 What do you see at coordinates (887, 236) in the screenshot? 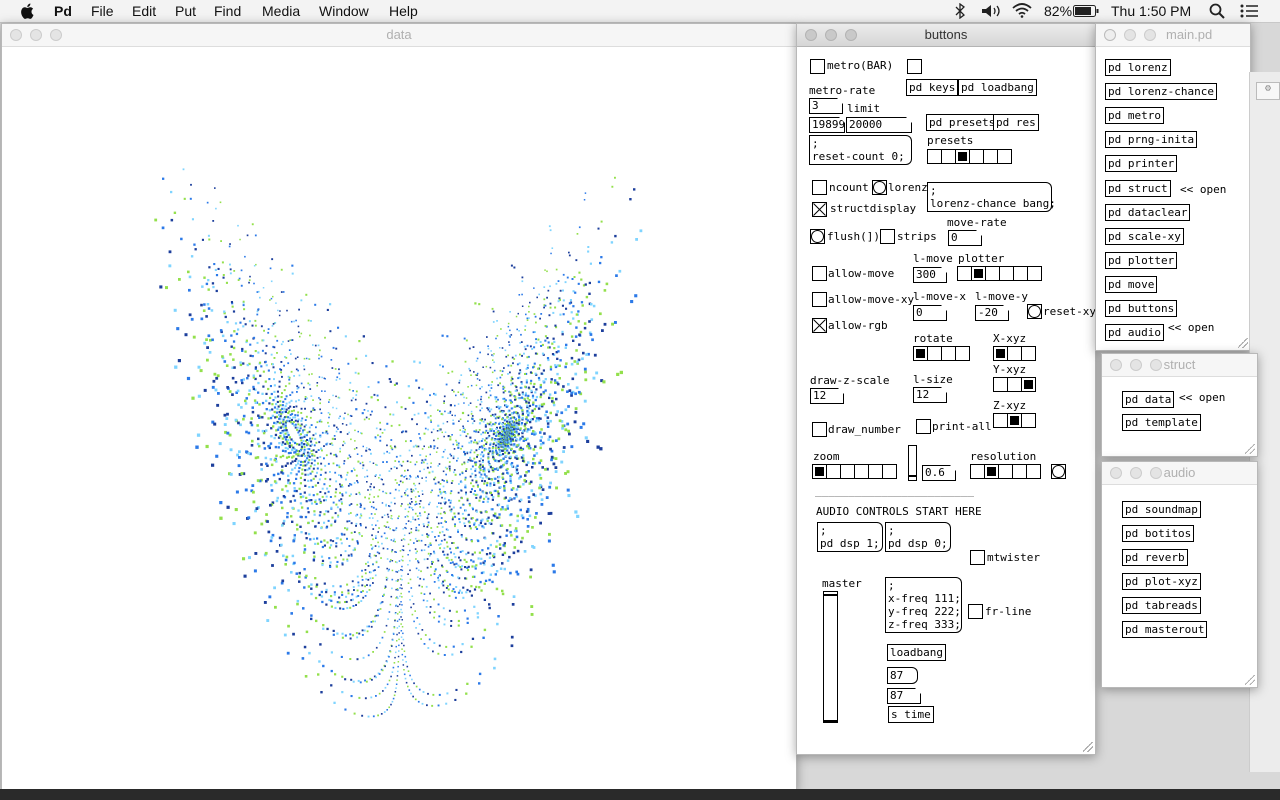
I see `strips-toggle` at bounding box center [887, 236].